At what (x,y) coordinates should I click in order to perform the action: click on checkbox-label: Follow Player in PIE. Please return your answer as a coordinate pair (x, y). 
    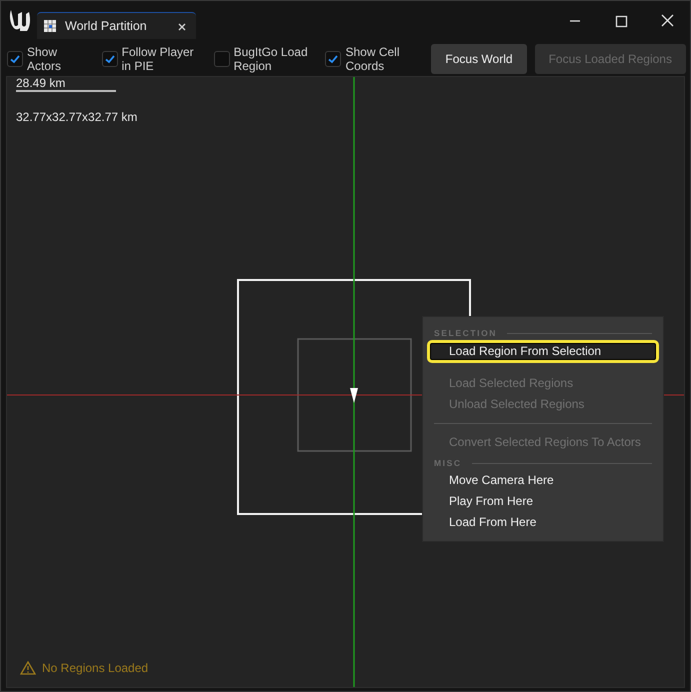
    Looking at the image, I should click on (158, 58).